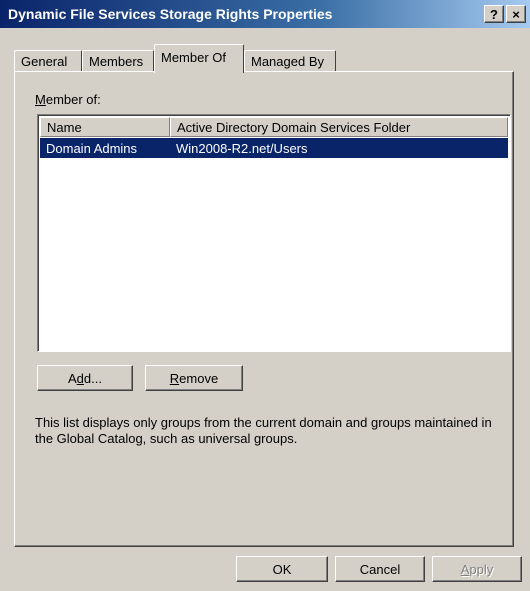 The height and width of the screenshot is (591, 530). Describe the element at coordinates (194, 57) in the screenshot. I see `tab-member-of-label: Member Of` at that location.